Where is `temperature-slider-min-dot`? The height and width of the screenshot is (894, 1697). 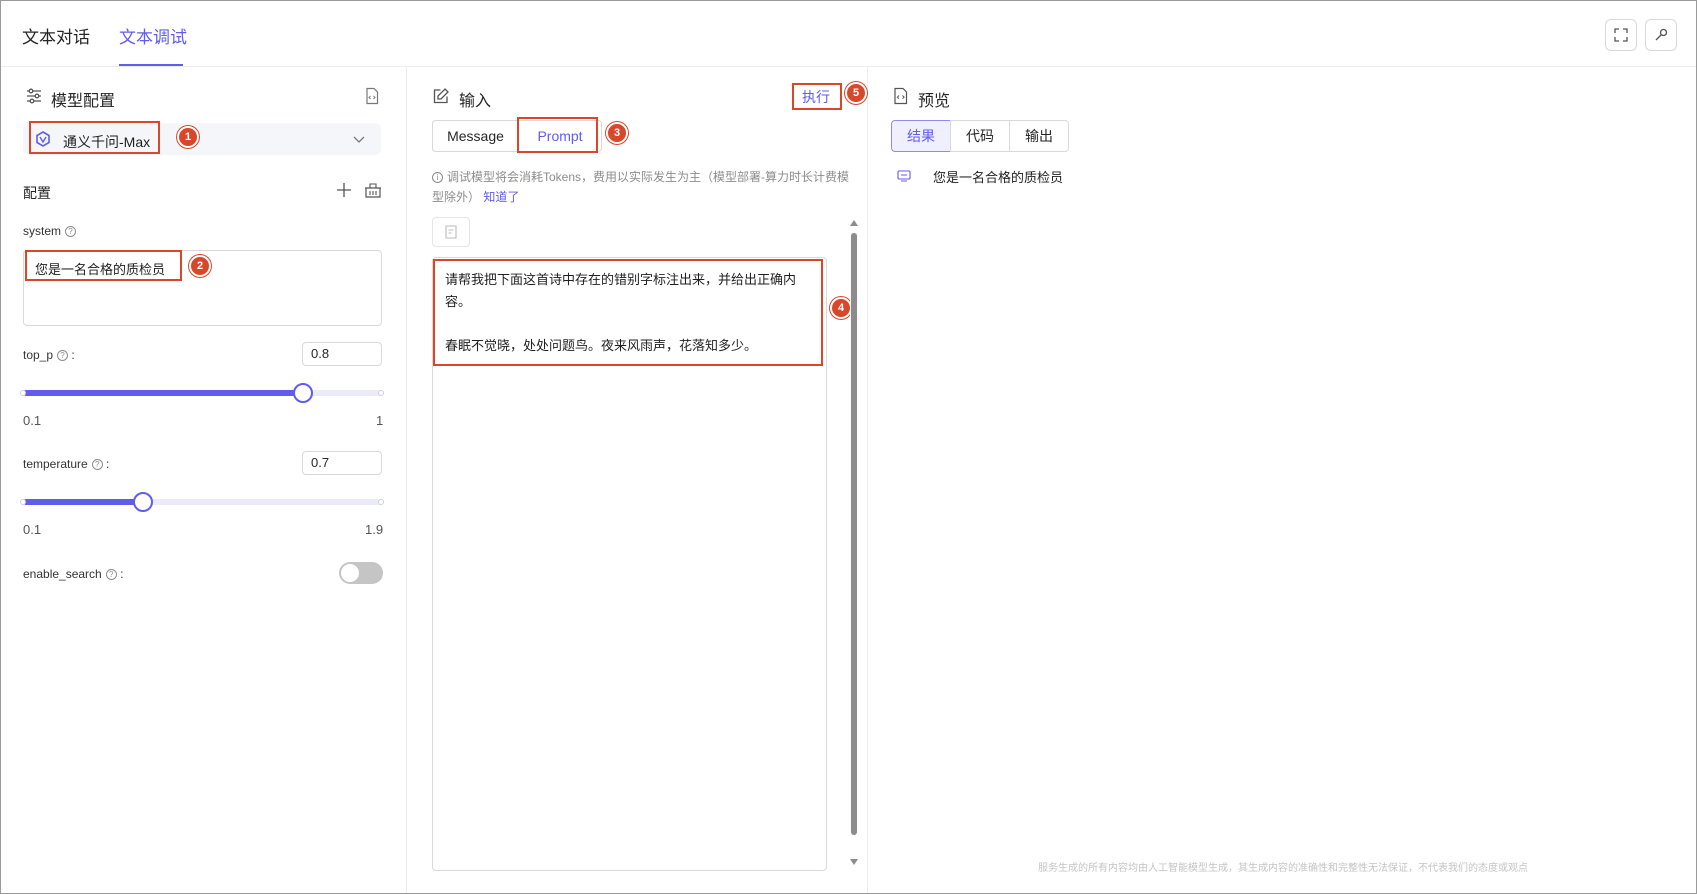
temperature-slider-min-dot is located at coordinates (23, 502).